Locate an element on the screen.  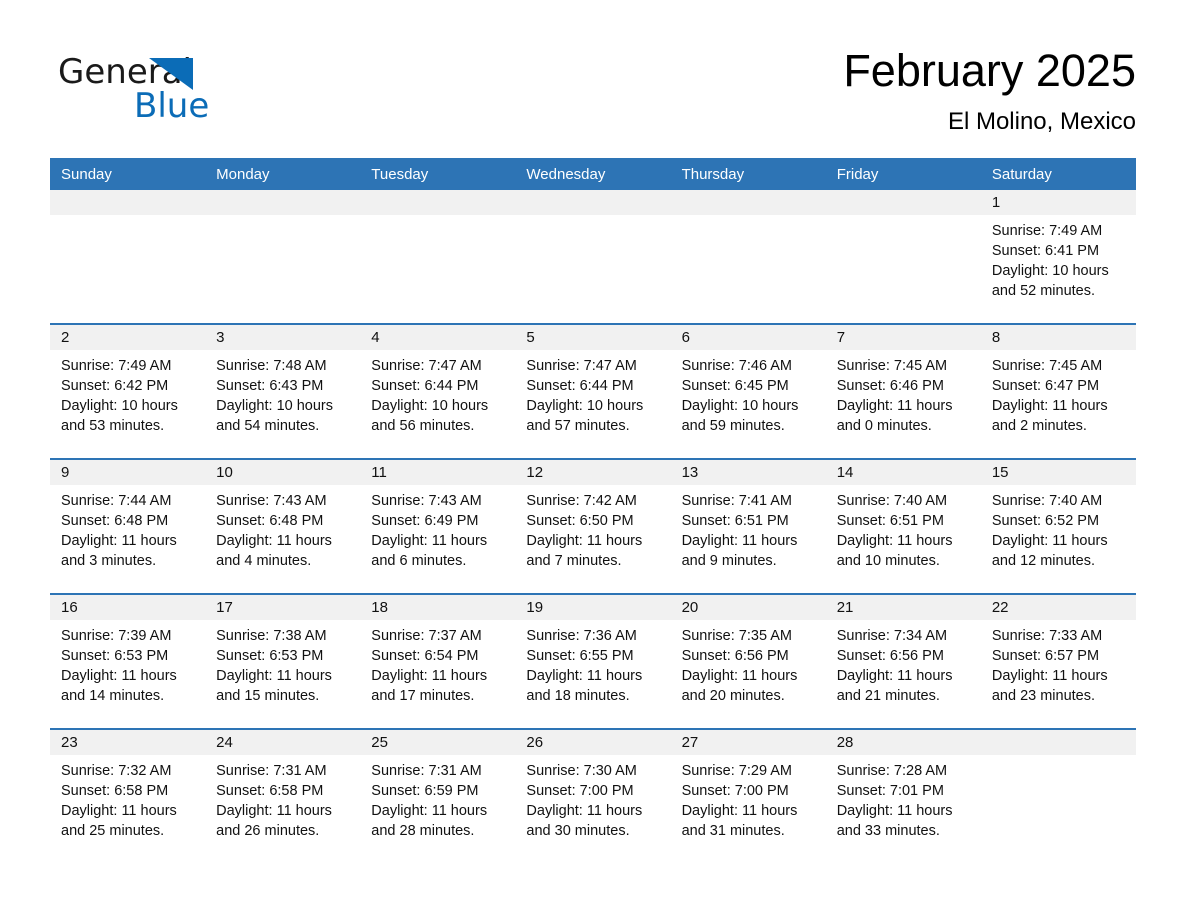
sunset-text: Sunset: 6:42 PM is located at coordinates (115, 386).